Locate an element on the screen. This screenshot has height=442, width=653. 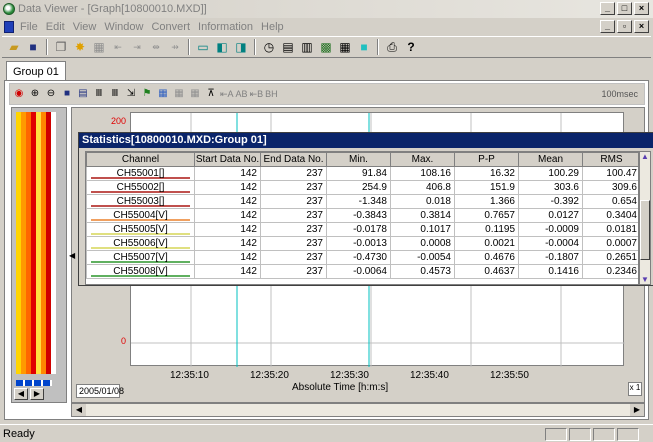
save-icon: ■ is located at coordinates (33, 47).